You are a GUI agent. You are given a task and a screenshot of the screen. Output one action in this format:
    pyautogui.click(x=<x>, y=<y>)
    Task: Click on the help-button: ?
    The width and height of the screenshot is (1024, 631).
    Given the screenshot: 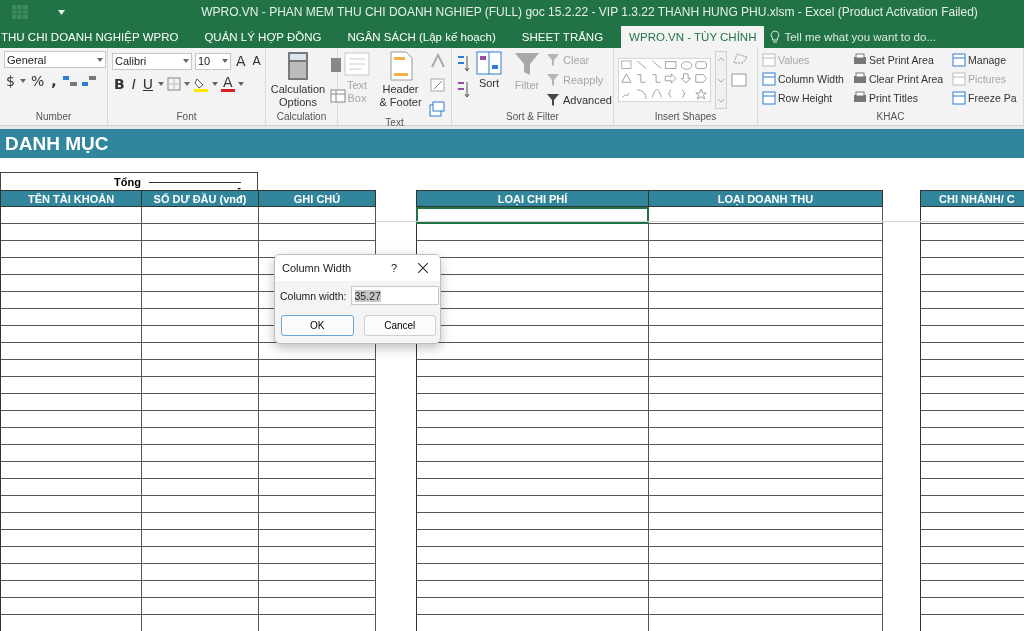 What is the action you would take?
    pyautogui.click(x=394, y=268)
    